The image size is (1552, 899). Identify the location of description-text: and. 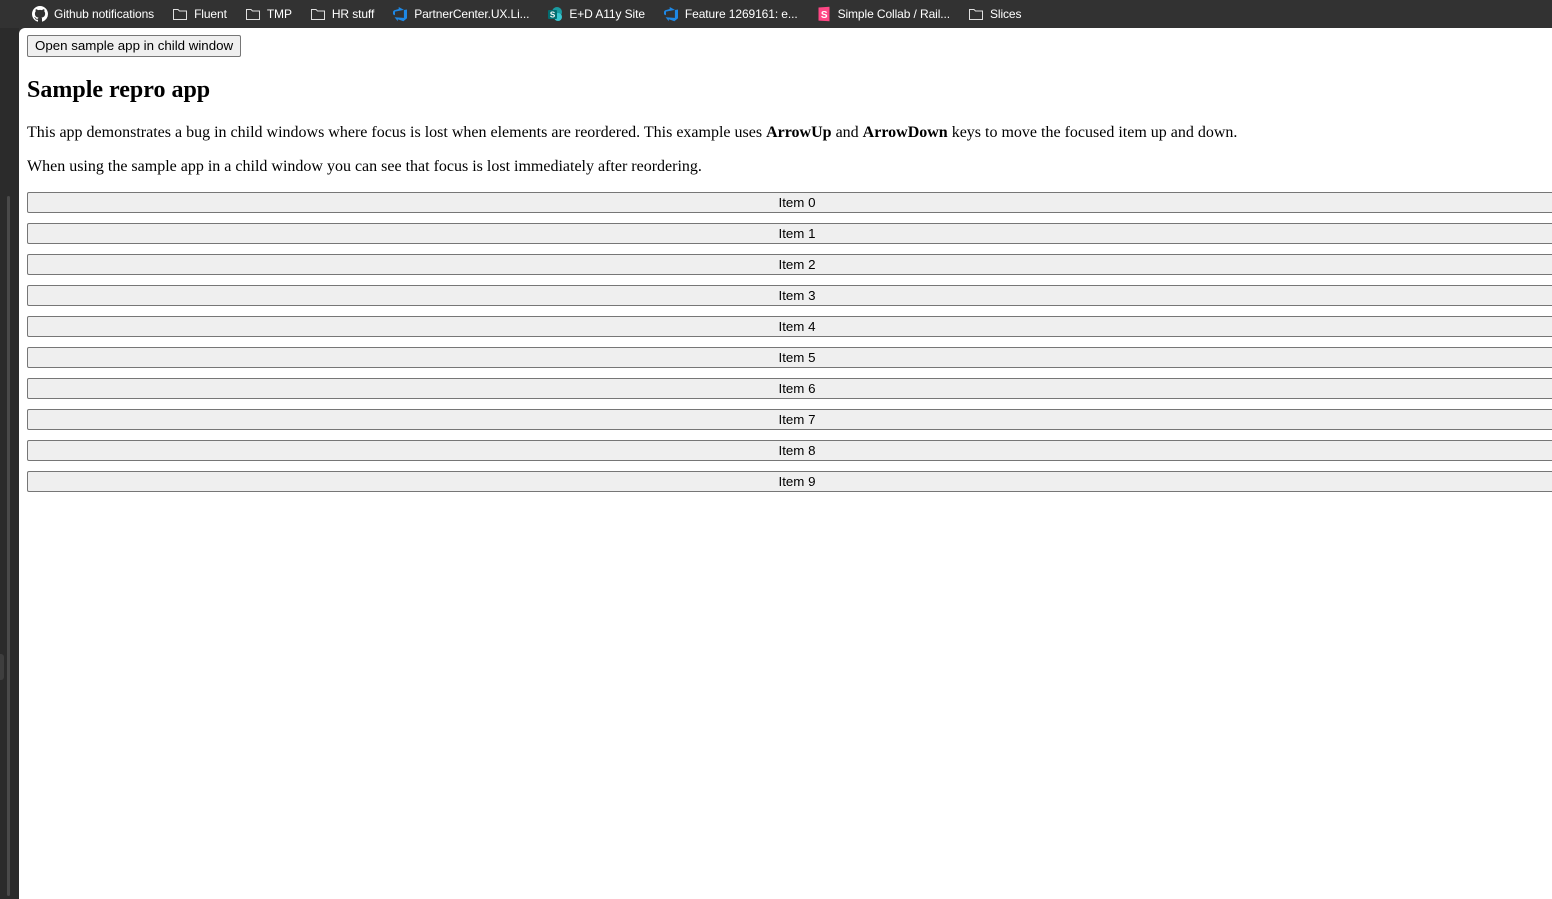
(847, 132).